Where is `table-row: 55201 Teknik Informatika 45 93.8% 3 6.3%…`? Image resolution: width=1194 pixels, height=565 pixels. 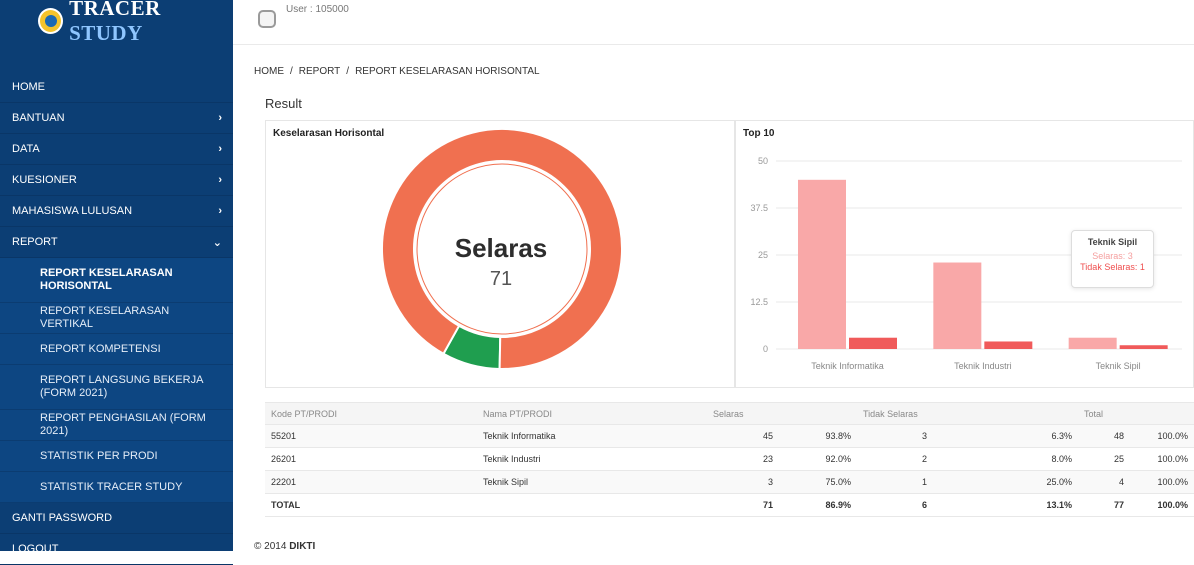 table-row: 55201 Teknik Informatika 45 93.8% 3 6.3%… is located at coordinates (729, 436).